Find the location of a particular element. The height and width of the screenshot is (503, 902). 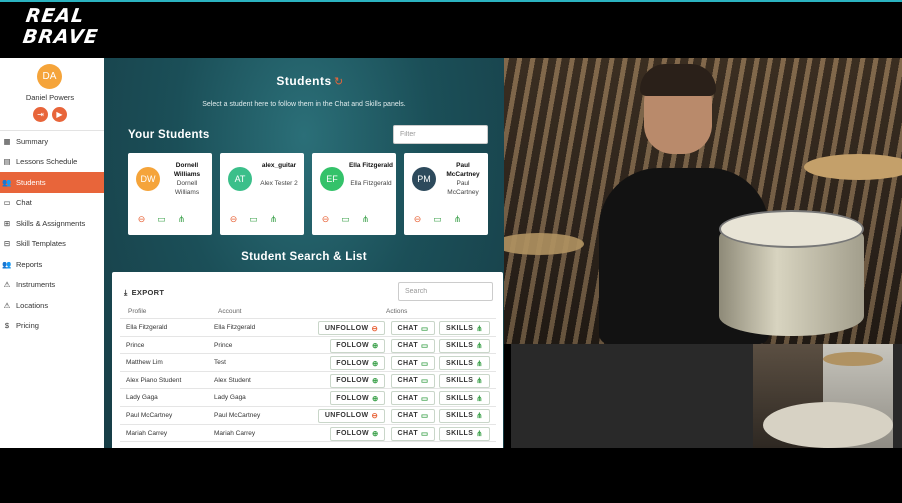

sidebar-item-pricing: $ Pricing is located at coordinates (52, 326).